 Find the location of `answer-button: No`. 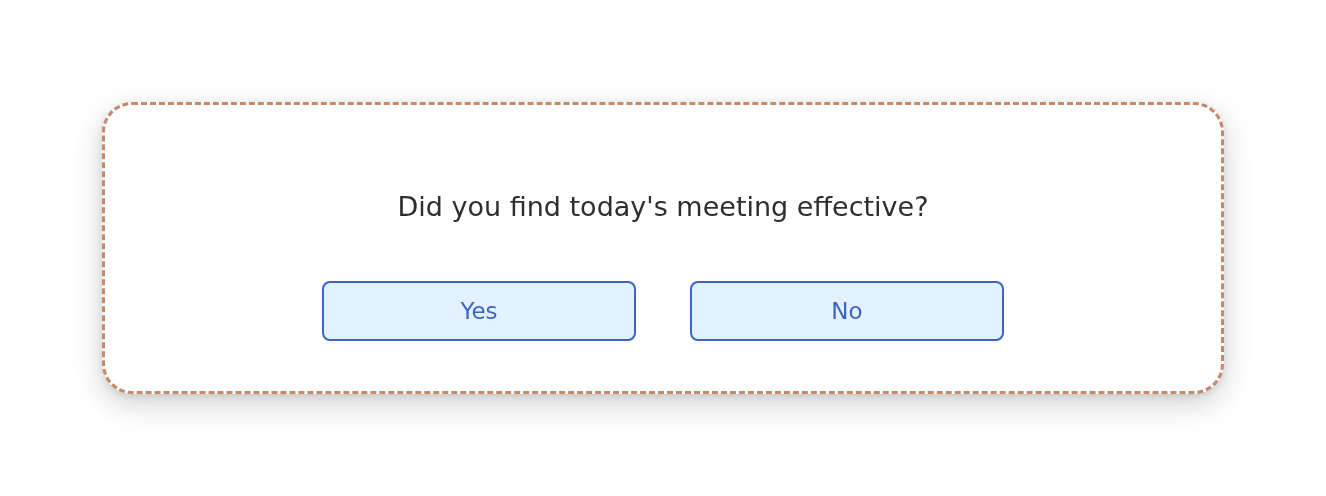

answer-button: No is located at coordinates (847, 311).